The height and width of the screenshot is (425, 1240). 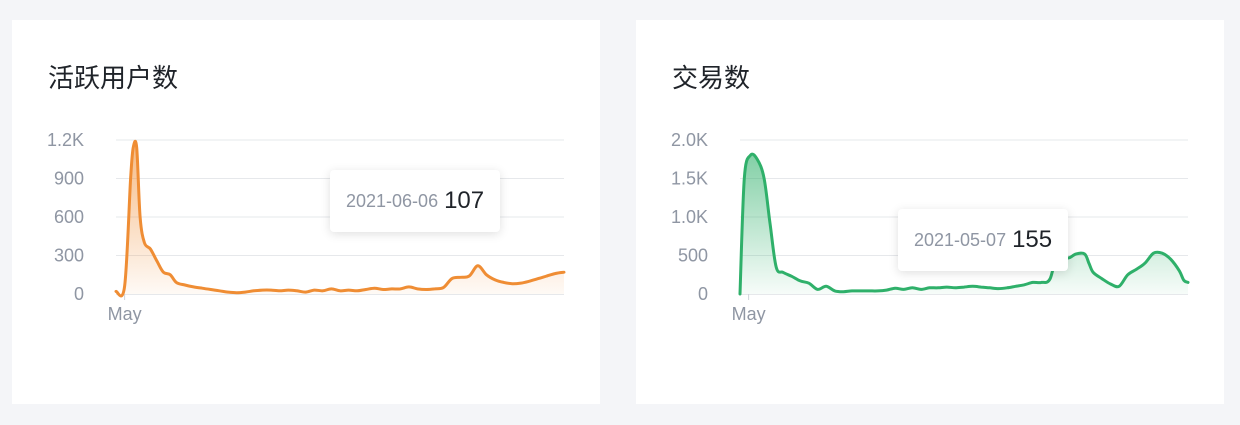 I want to click on tooltip-value: 155, so click(x=1032, y=239).